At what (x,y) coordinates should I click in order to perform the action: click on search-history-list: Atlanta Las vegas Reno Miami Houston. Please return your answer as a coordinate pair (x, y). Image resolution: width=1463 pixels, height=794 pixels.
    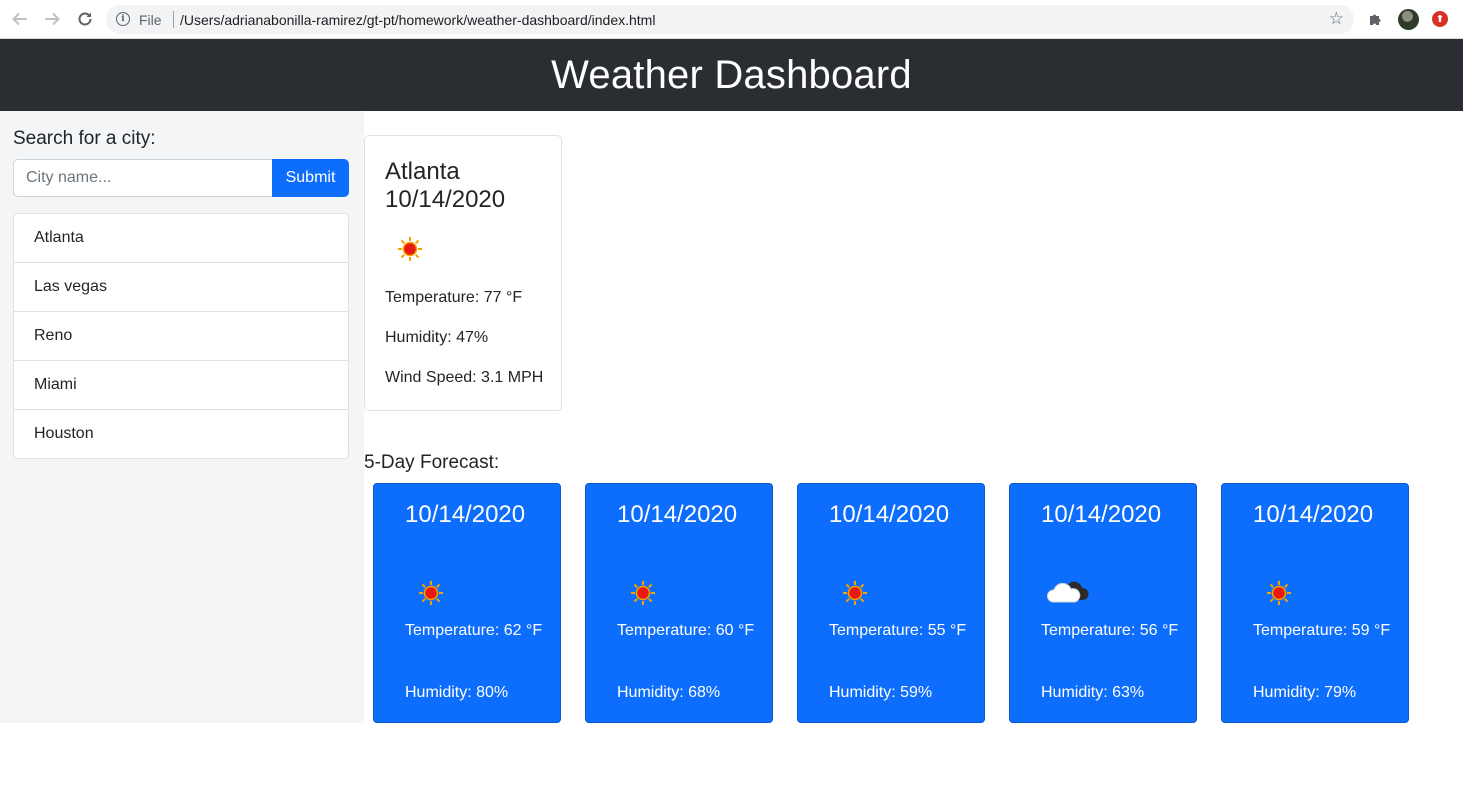
    Looking at the image, I should click on (181, 336).